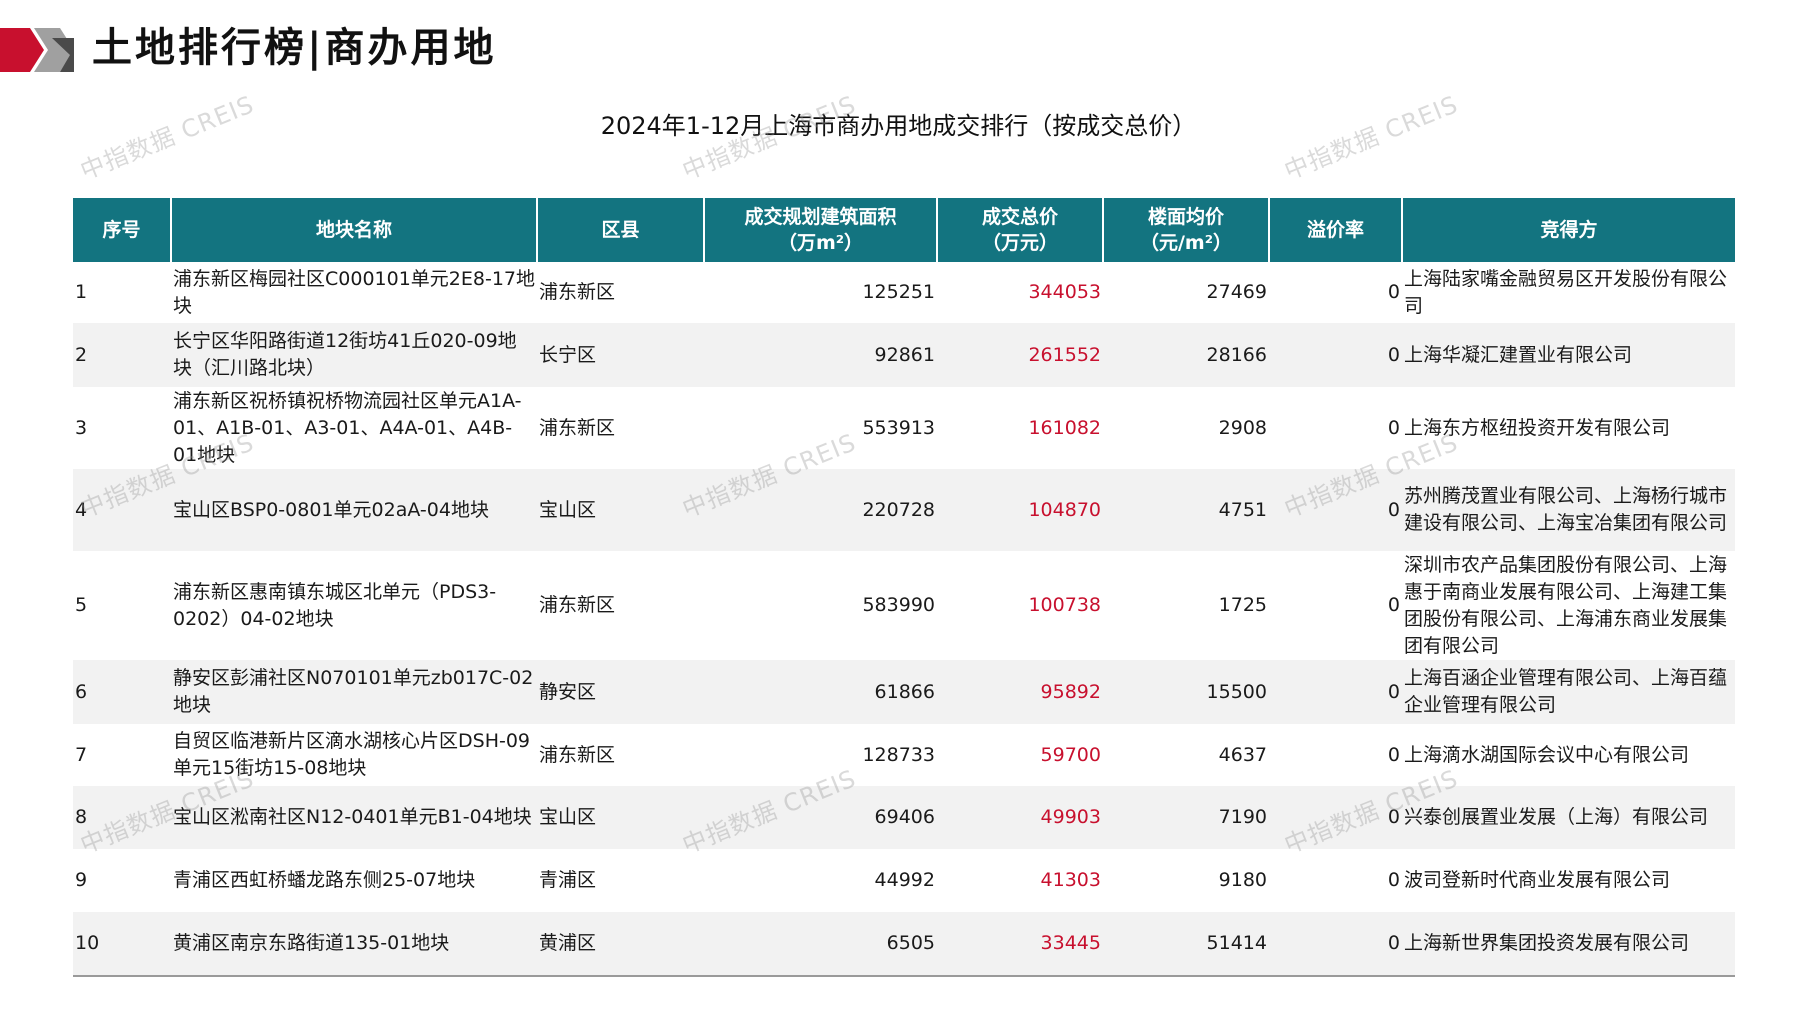  I want to click on cell-winner: 上海东方枢纽投资开发有限公司, so click(1537, 427).